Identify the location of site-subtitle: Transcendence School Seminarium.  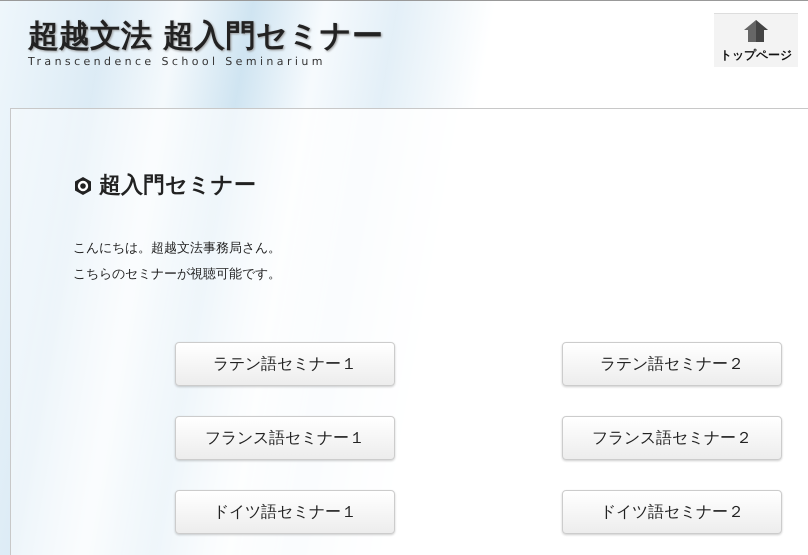
(177, 62).